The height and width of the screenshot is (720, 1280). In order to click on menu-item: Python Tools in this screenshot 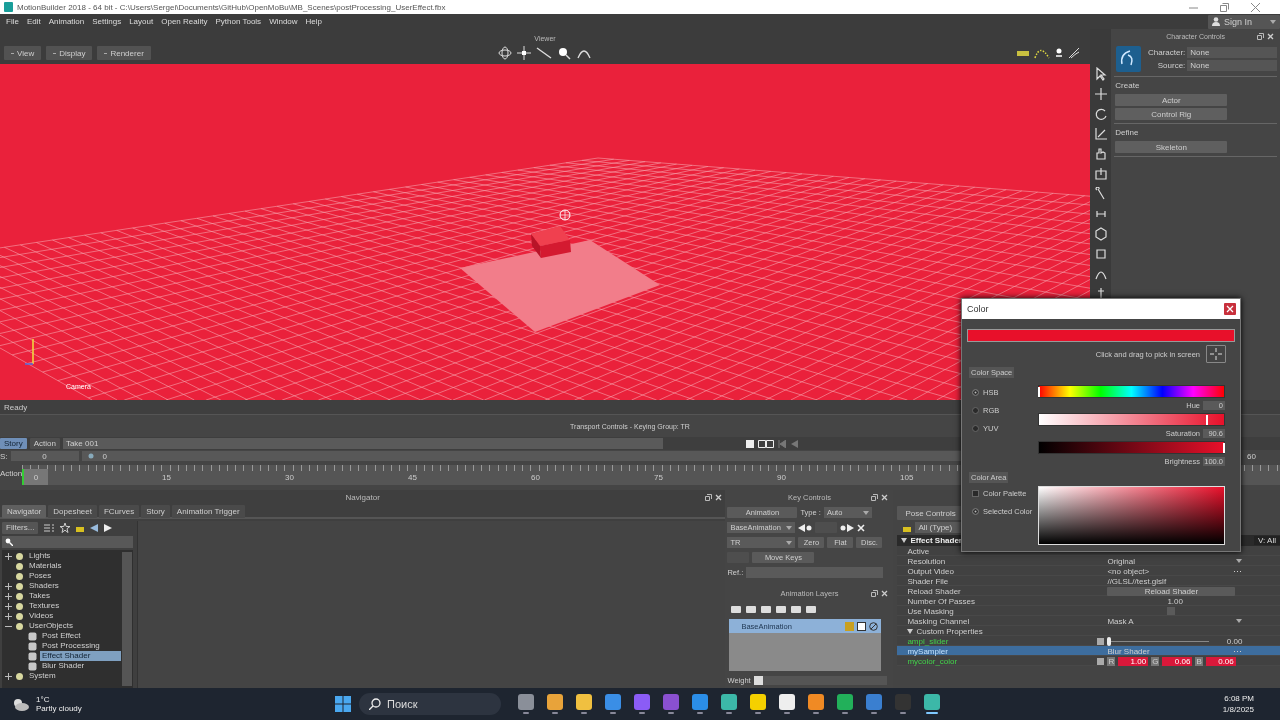, I will do `click(238, 21)`.